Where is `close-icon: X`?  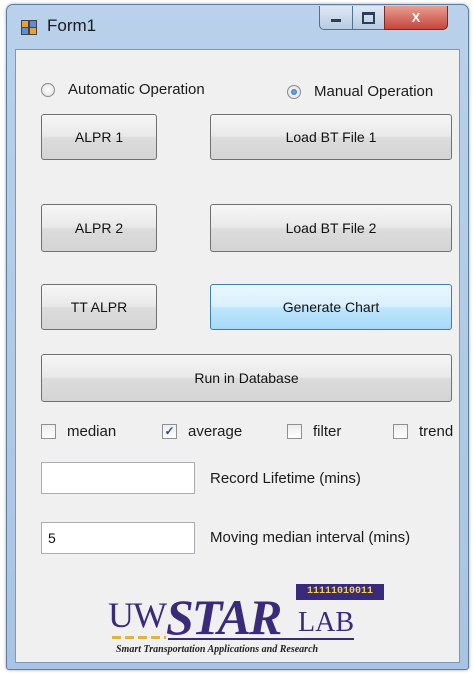 close-icon: X is located at coordinates (416, 17).